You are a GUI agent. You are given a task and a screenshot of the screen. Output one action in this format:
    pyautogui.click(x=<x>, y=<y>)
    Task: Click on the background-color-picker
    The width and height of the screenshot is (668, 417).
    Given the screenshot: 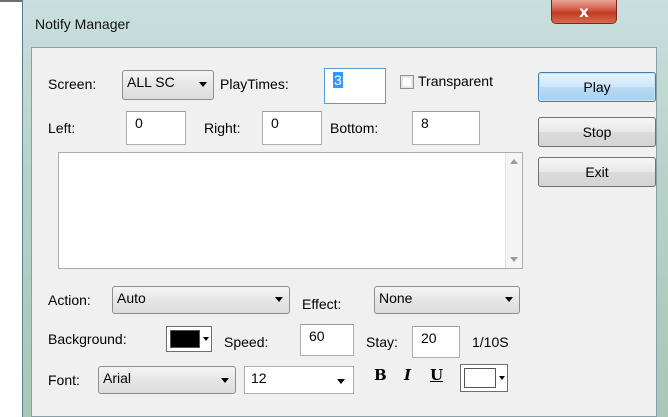 What is the action you would take?
    pyautogui.click(x=189, y=339)
    